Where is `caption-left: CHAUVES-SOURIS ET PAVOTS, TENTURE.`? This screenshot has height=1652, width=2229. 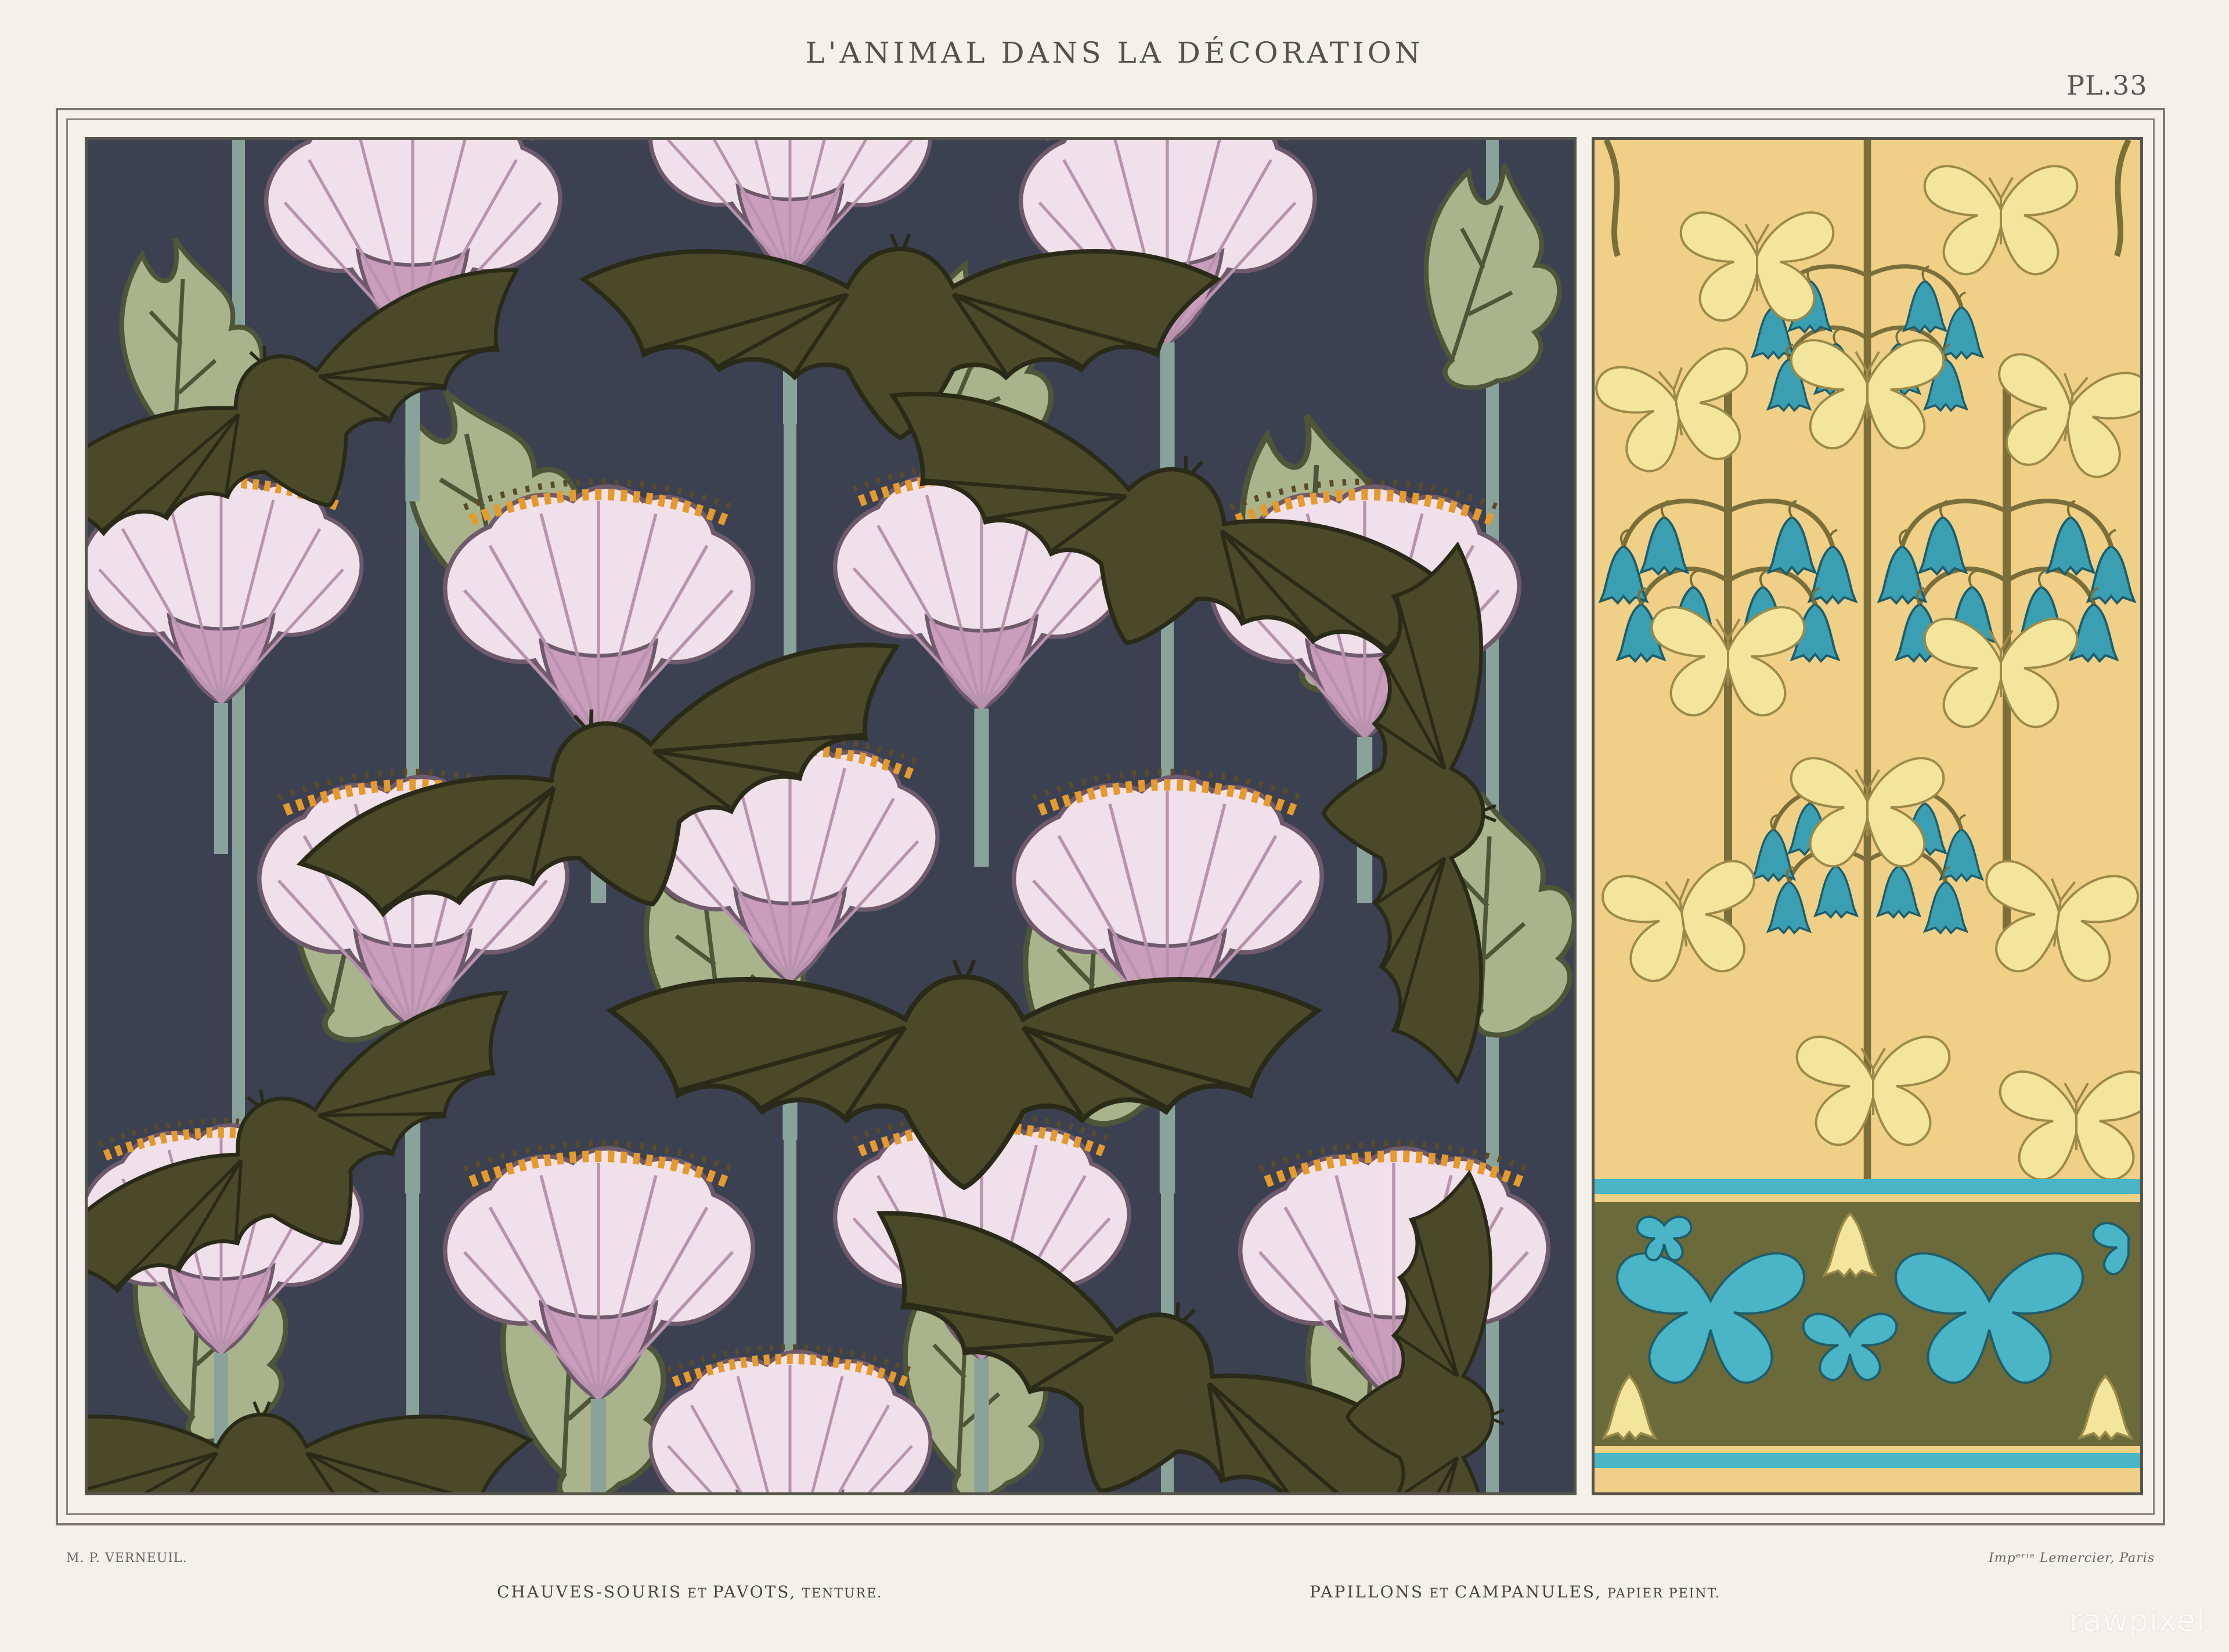
caption-left: CHAUVES-SOURIS ET PAVOTS, TENTURE. is located at coordinates (689, 1591).